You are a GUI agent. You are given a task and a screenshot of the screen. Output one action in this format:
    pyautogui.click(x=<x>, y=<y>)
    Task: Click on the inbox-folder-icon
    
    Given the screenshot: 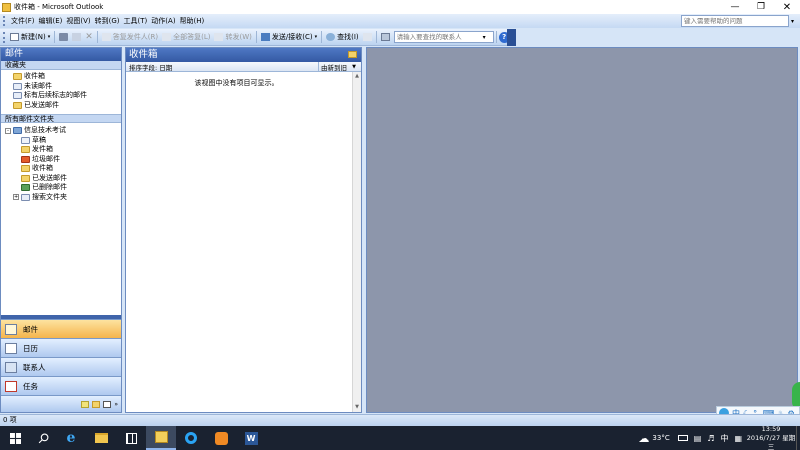 What is the action you would take?
    pyautogui.click(x=352, y=54)
    